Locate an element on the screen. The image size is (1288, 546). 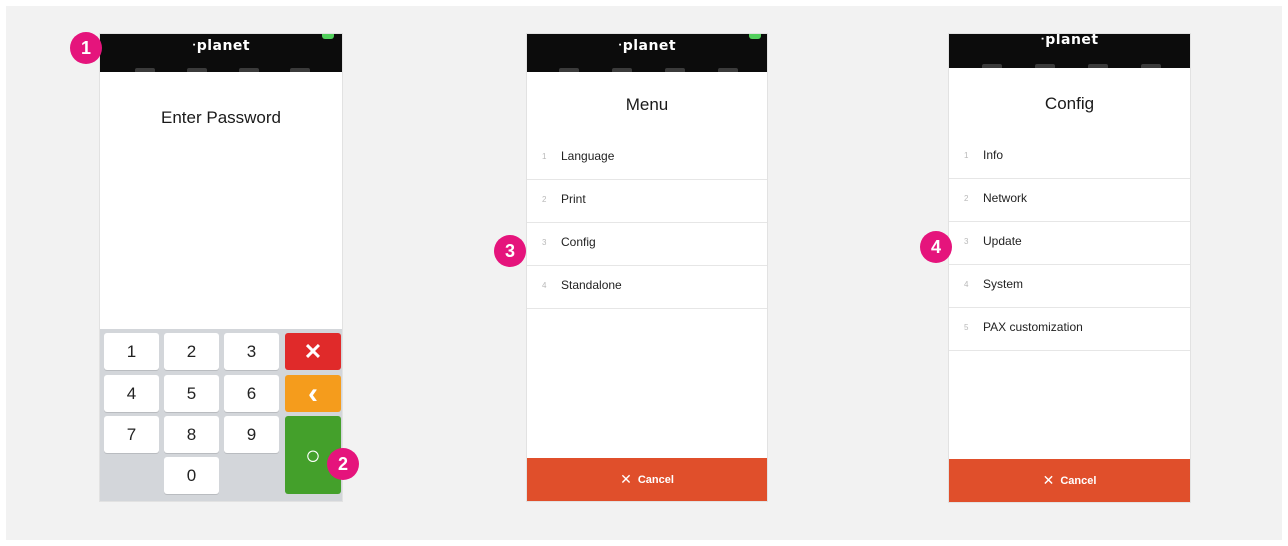
step-badge-1: 1 is located at coordinates (86, 48).